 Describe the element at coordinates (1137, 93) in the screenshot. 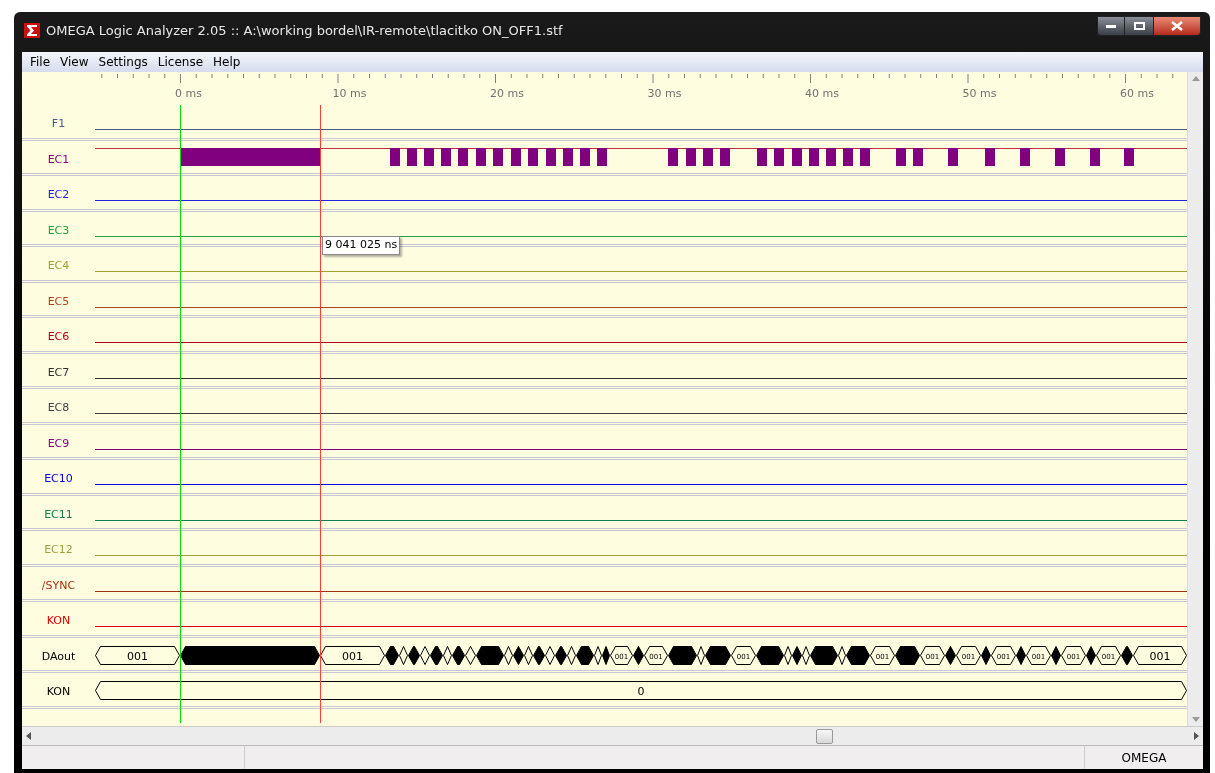

I see `ruler-label: 60 ms` at that location.